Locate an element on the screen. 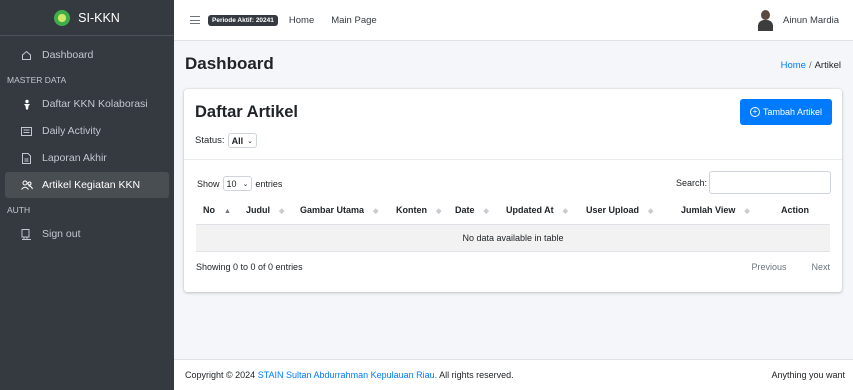  table-search: Search: is located at coordinates (753, 182).